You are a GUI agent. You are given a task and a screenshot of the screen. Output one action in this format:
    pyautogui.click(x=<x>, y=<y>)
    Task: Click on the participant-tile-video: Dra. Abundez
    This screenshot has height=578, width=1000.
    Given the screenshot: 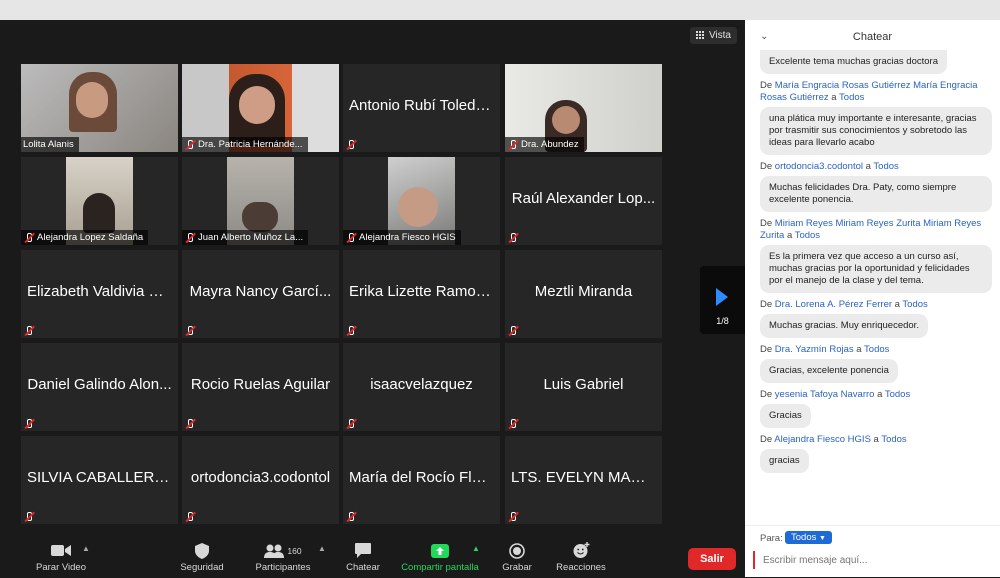 What is the action you would take?
    pyautogui.click(x=583, y=108)
    